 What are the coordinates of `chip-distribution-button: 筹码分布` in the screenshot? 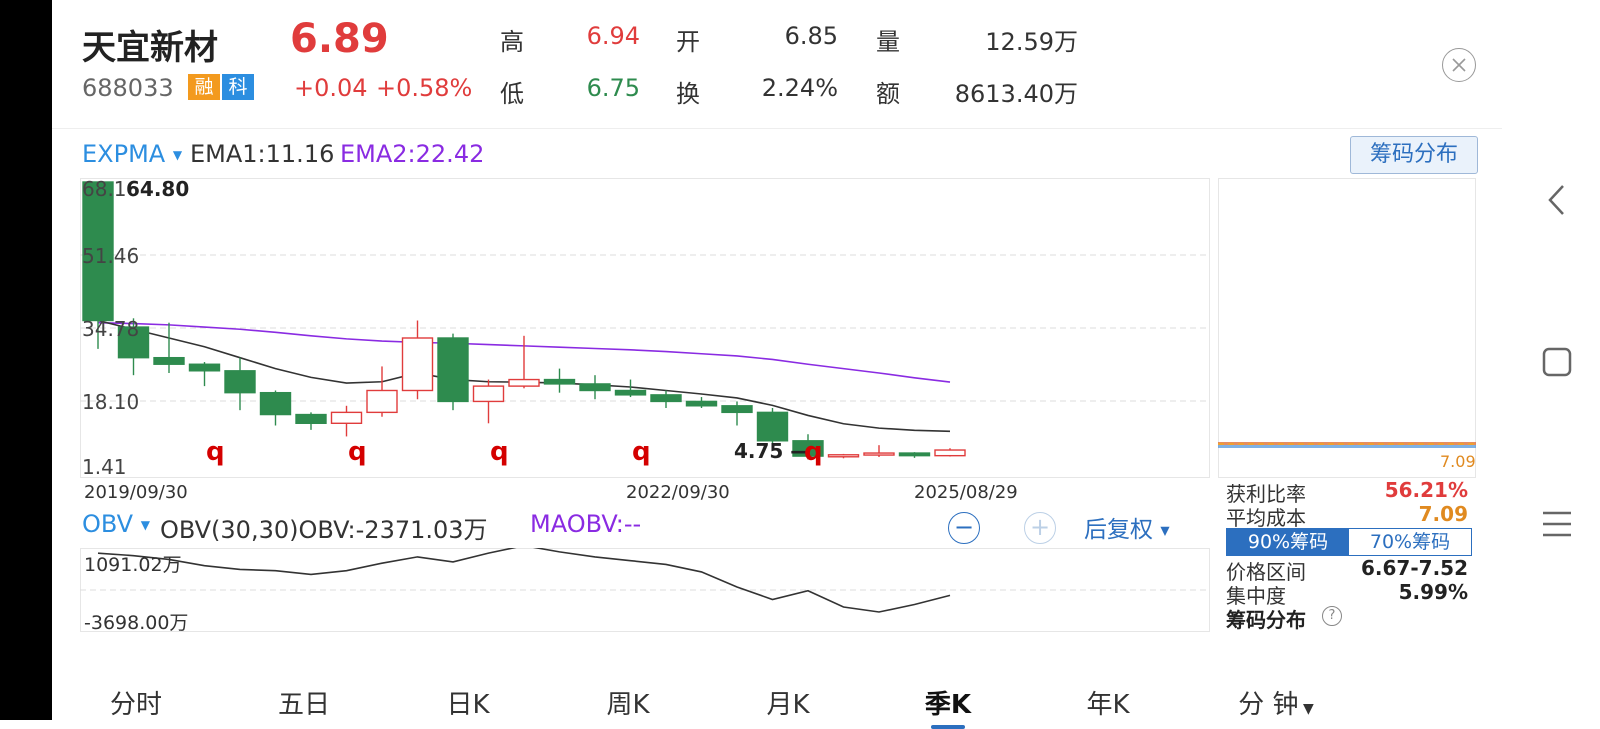 It's located at (1414, 155).